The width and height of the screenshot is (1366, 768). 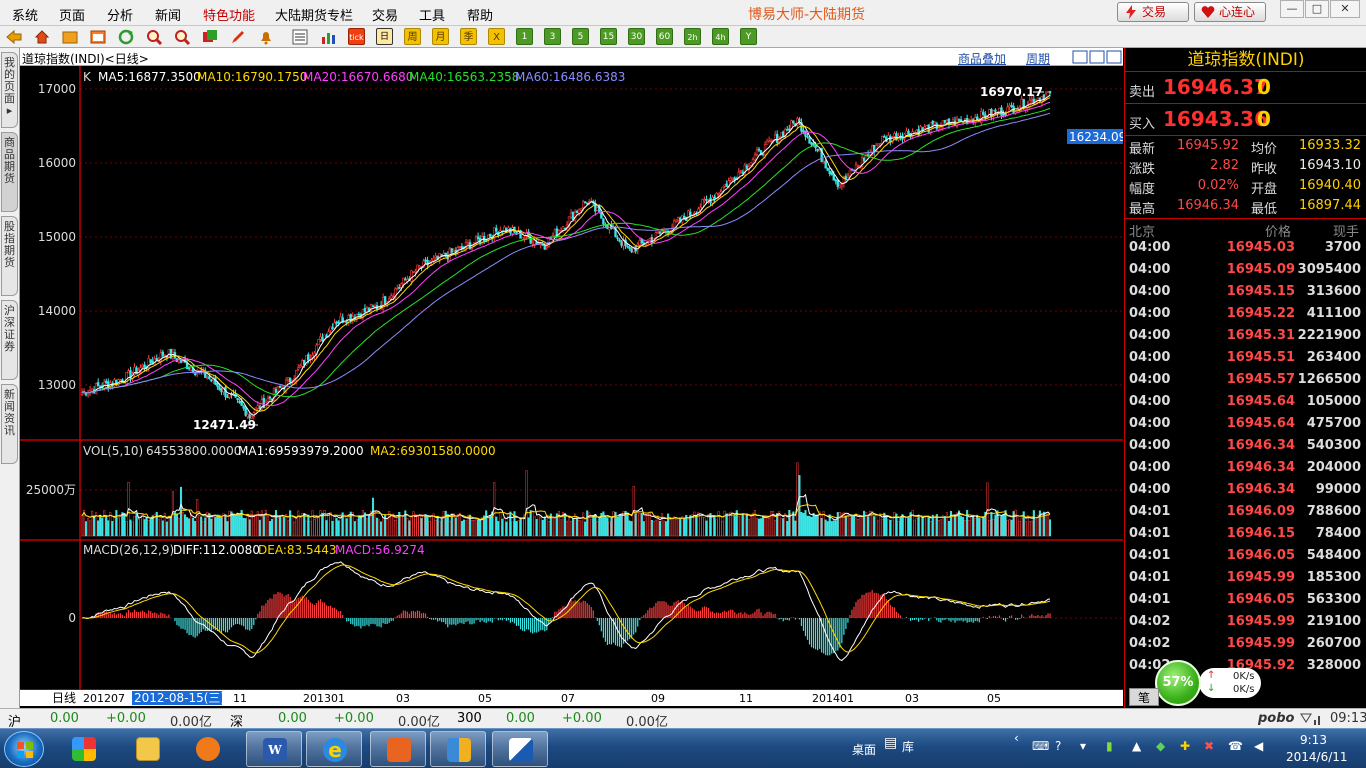 I want to click on taskbar-app-boyi, so click(x=520, y=749).